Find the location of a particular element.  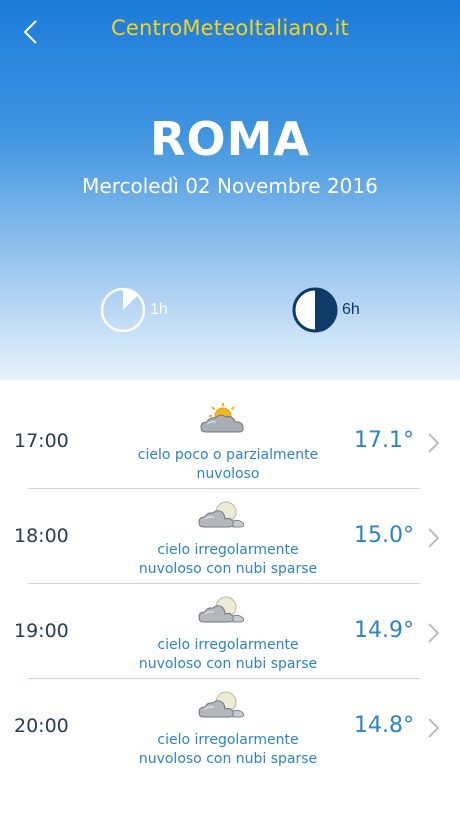

forecast-temperature: 17.1° is located at coordinates (384, 440).